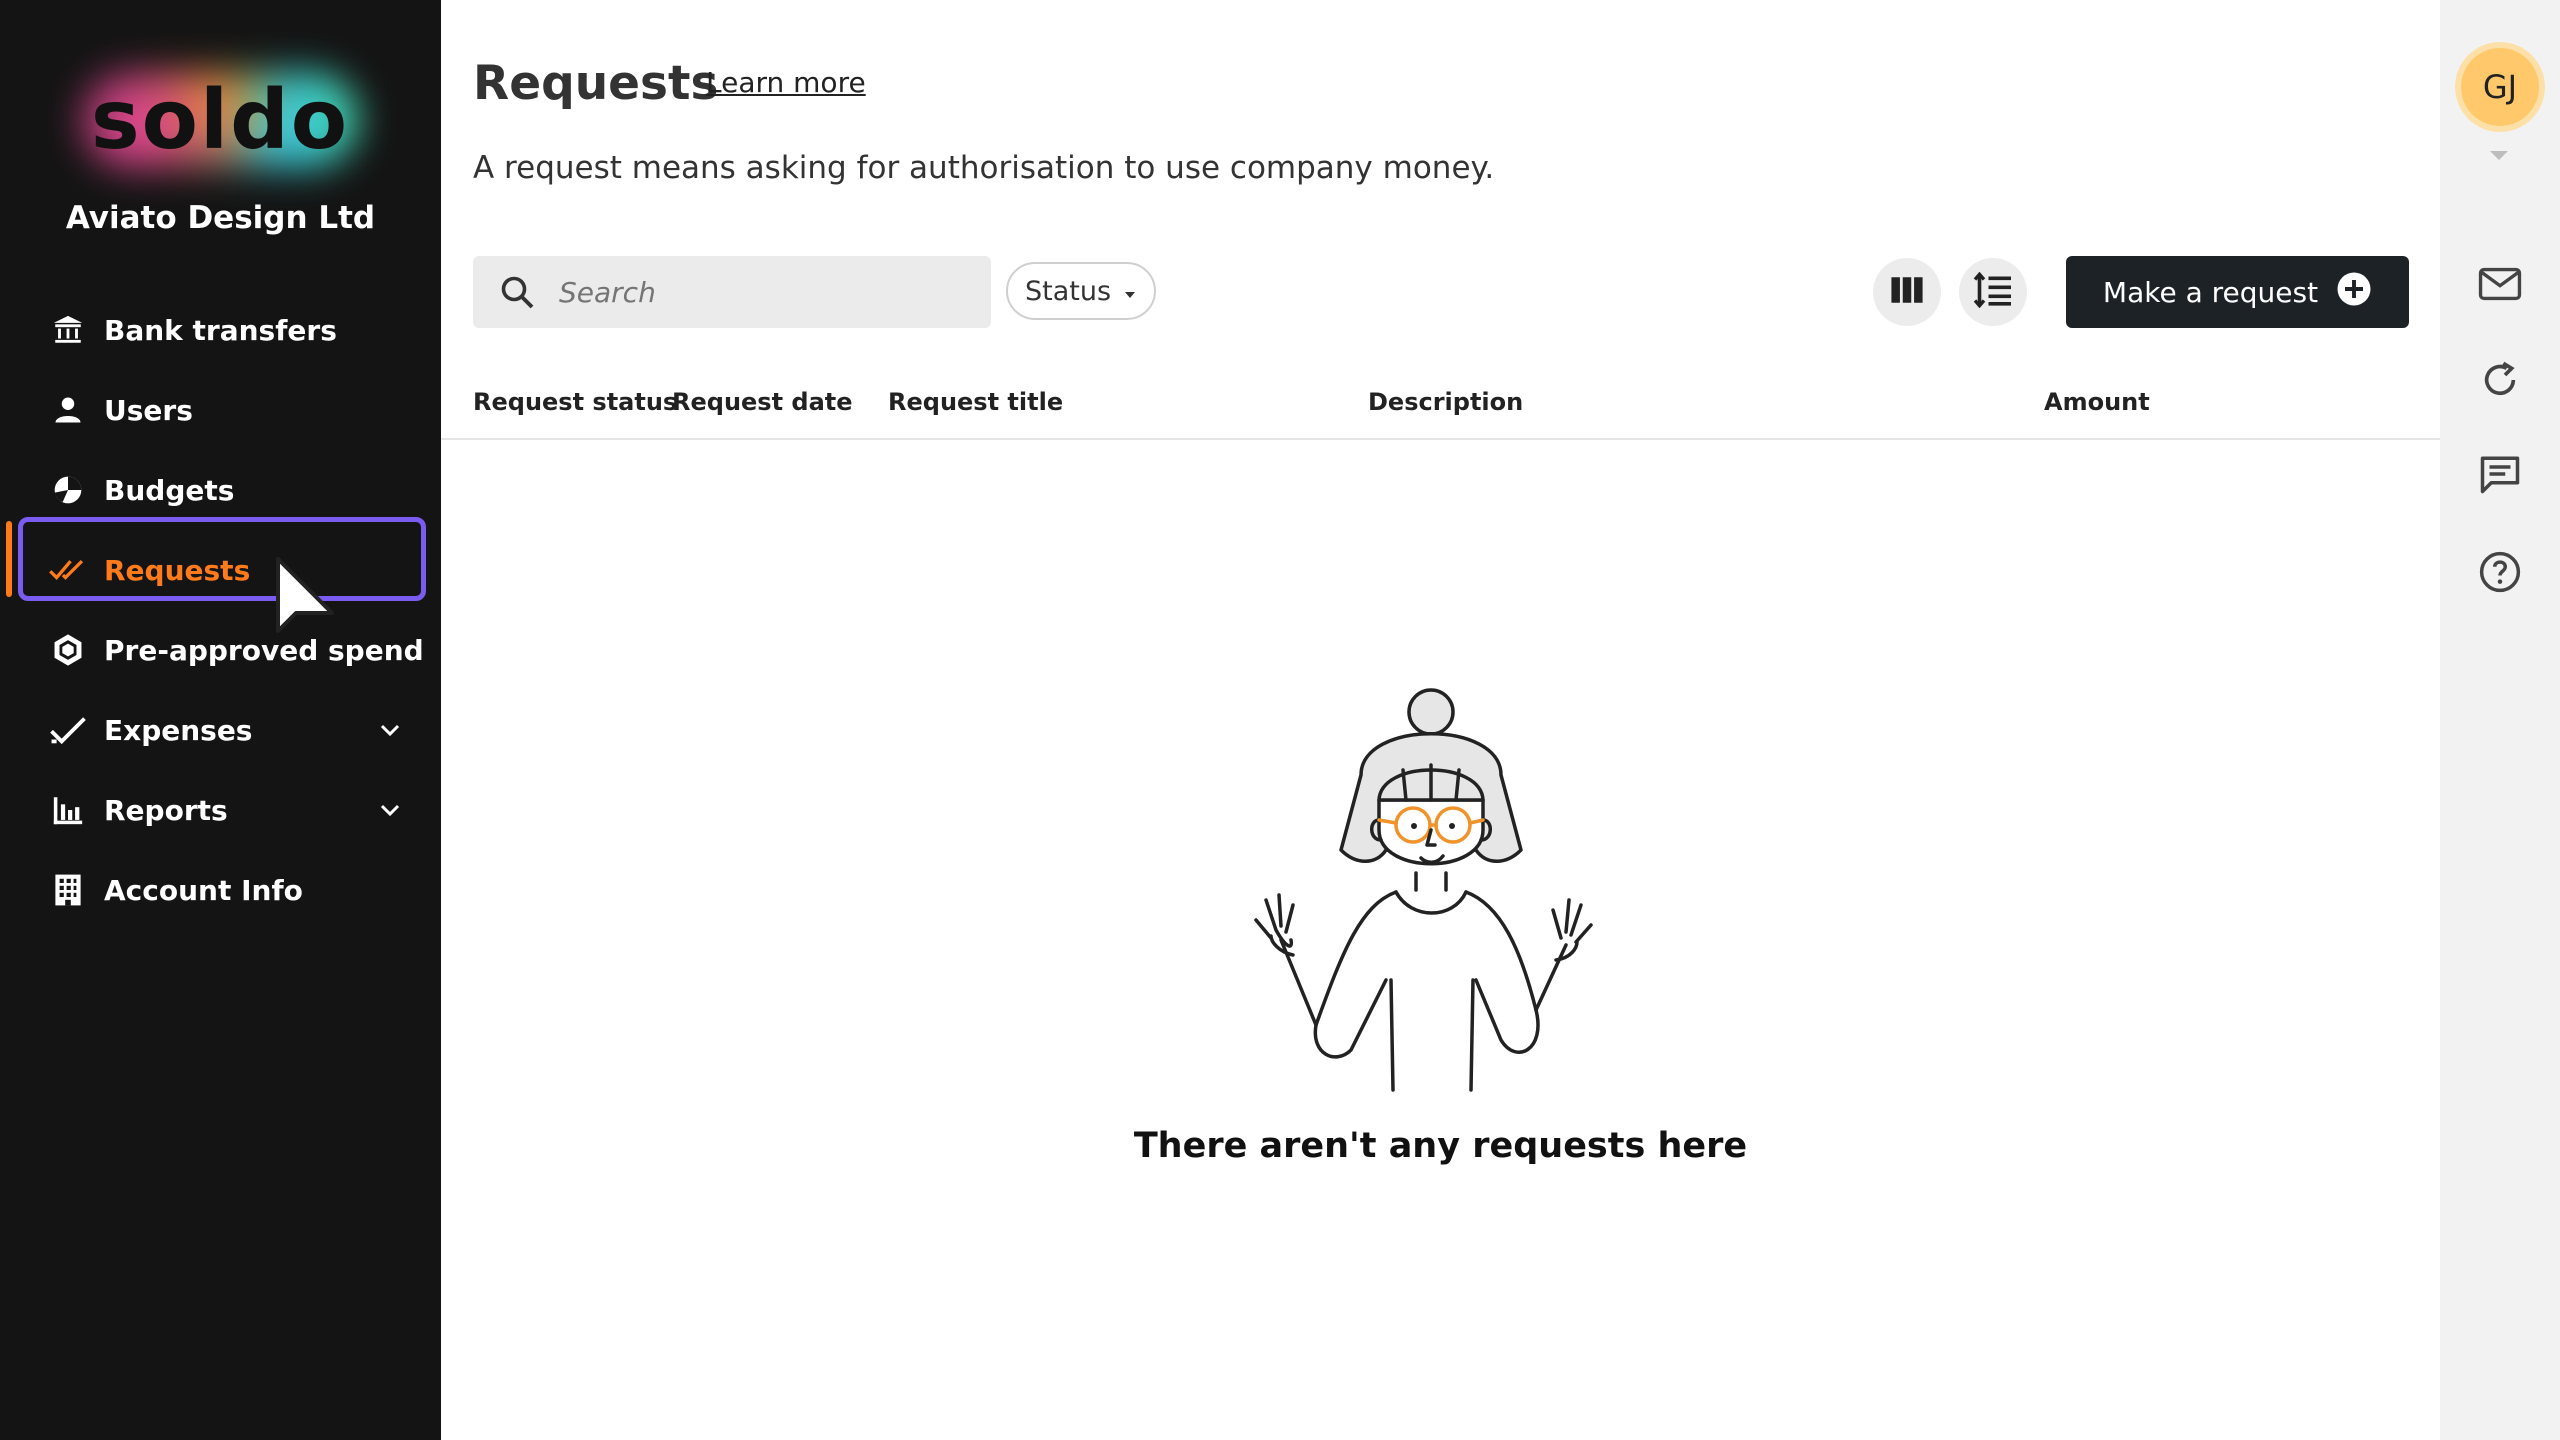 This screenshot has width=2560, height=1440. I want to click on empty-state-illustration, so click(1441, 892).